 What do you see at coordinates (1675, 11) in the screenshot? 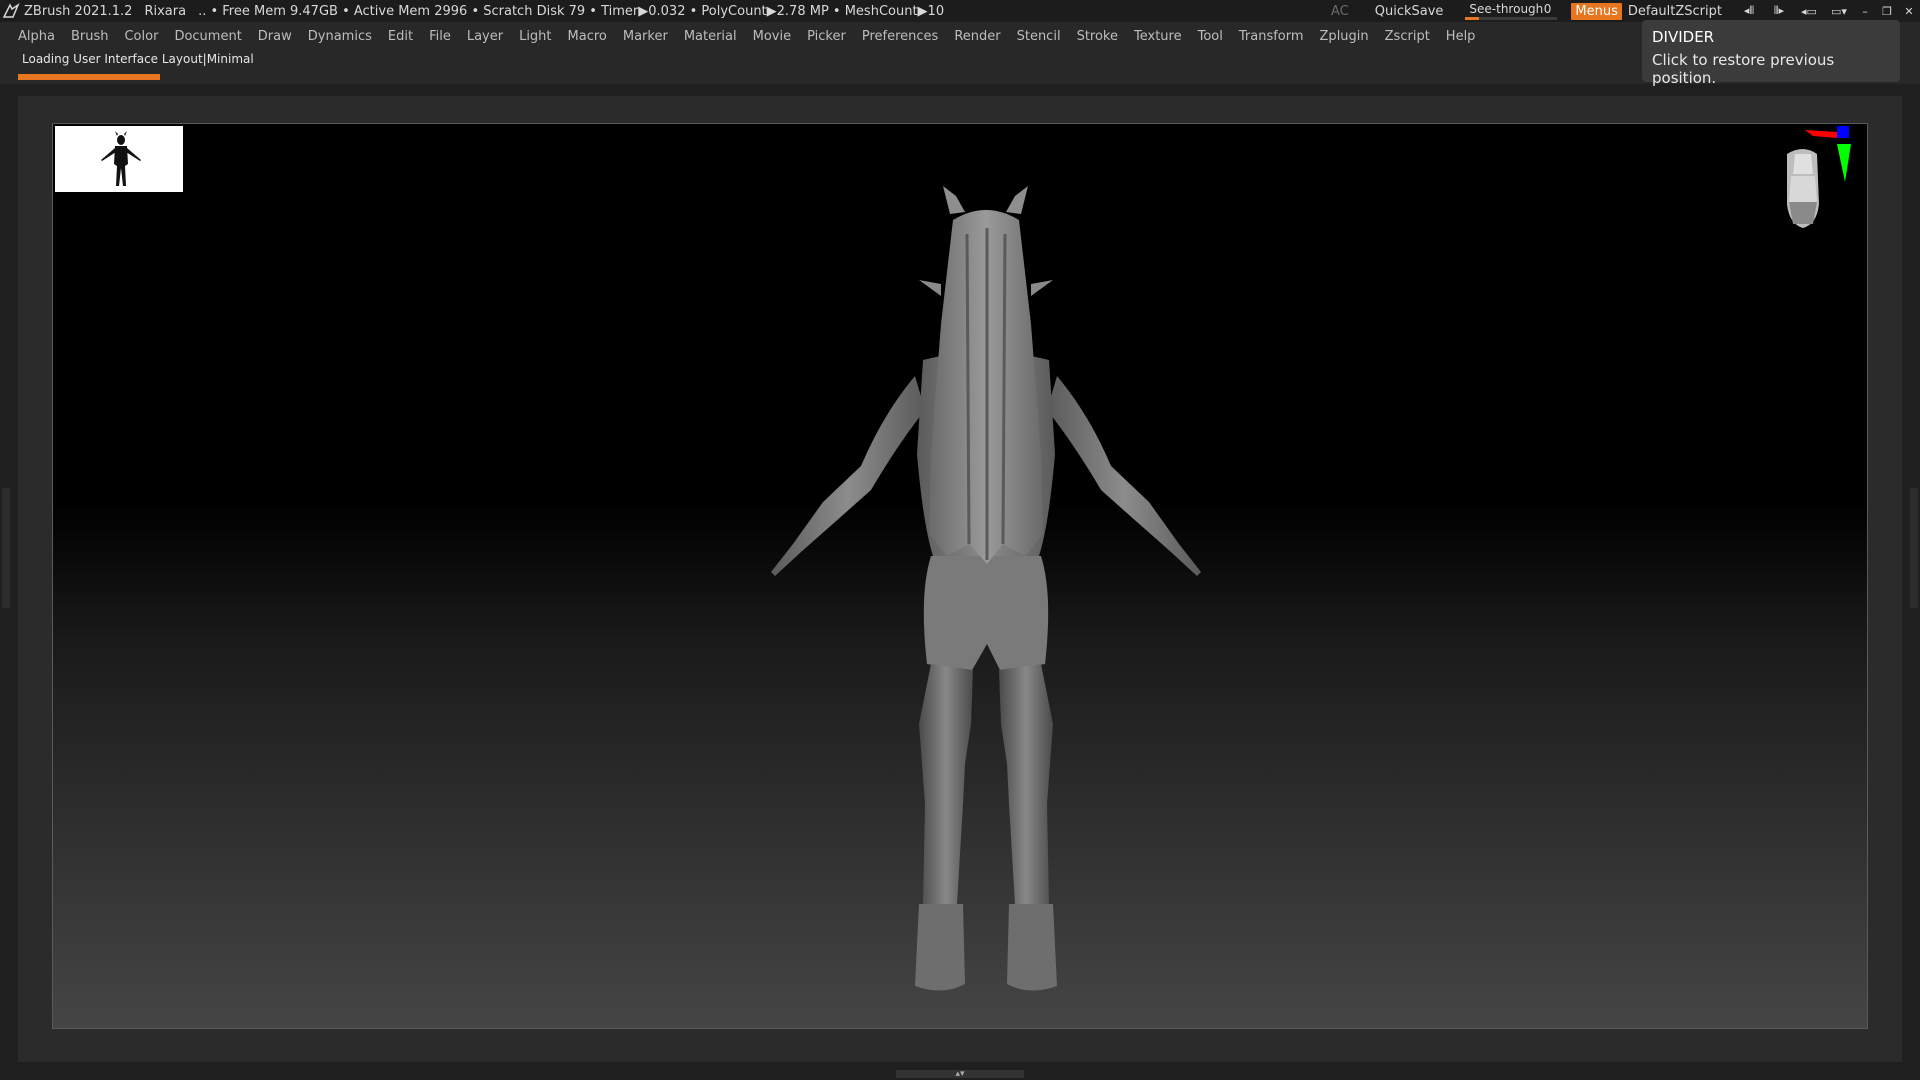
I see `default-zscript-button: DefaultZScript` at bounding box center [1675, 11].